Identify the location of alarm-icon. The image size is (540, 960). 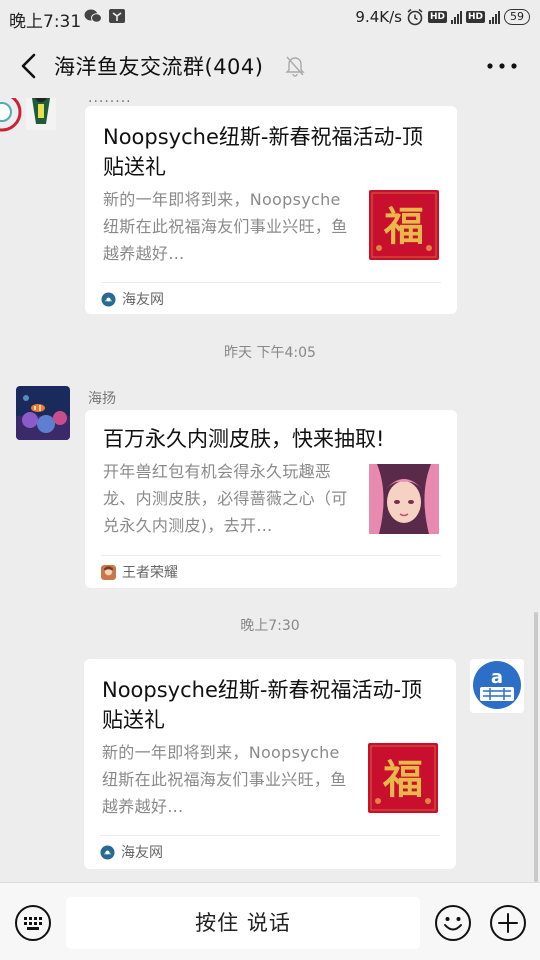
(415, 17).